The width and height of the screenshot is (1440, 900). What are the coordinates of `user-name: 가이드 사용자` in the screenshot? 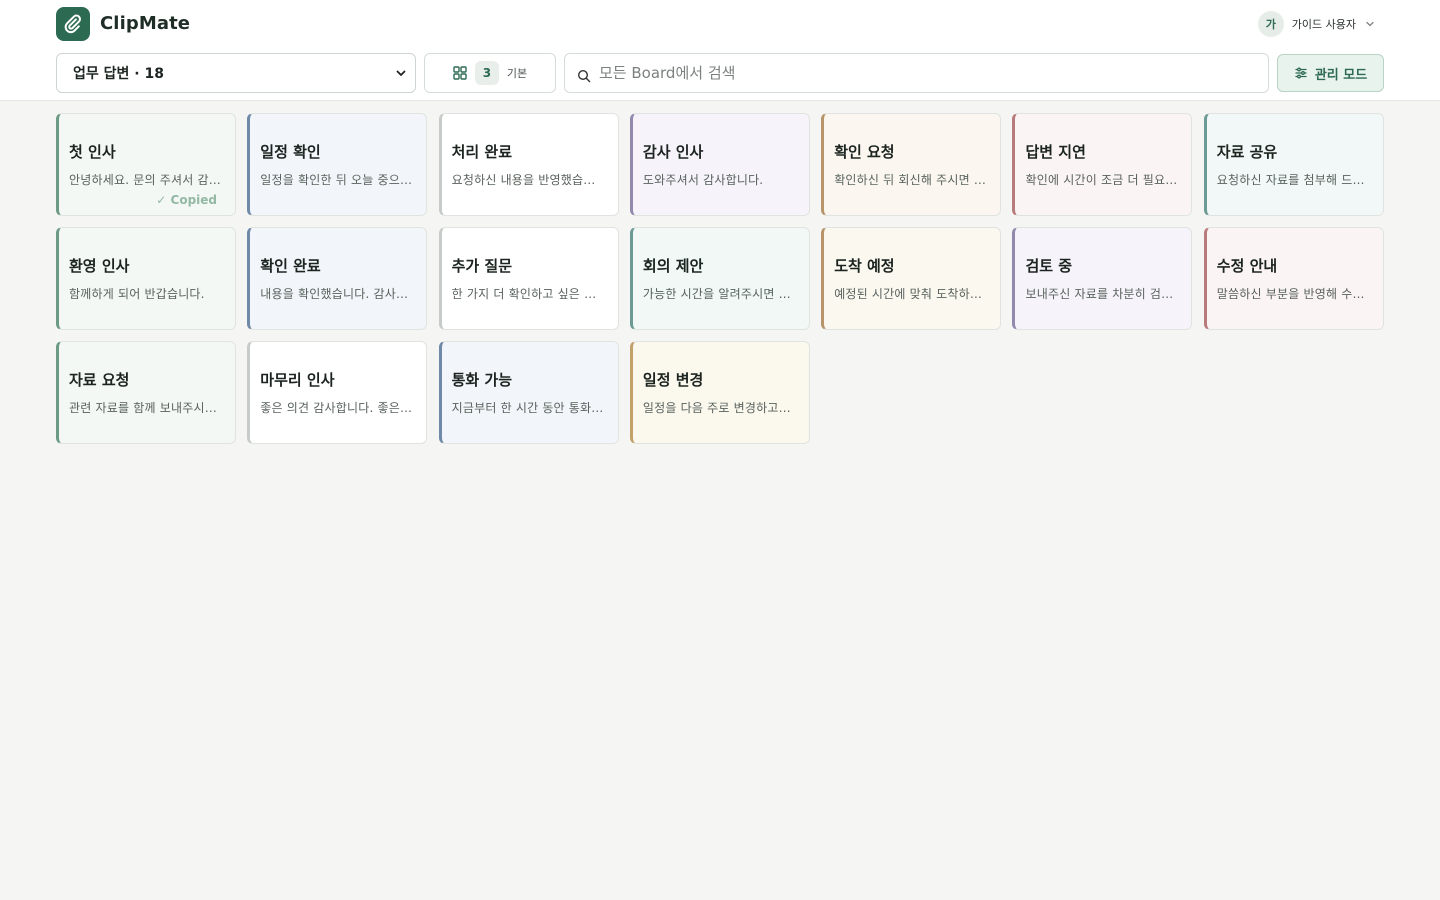 It's located at (1323, 24).